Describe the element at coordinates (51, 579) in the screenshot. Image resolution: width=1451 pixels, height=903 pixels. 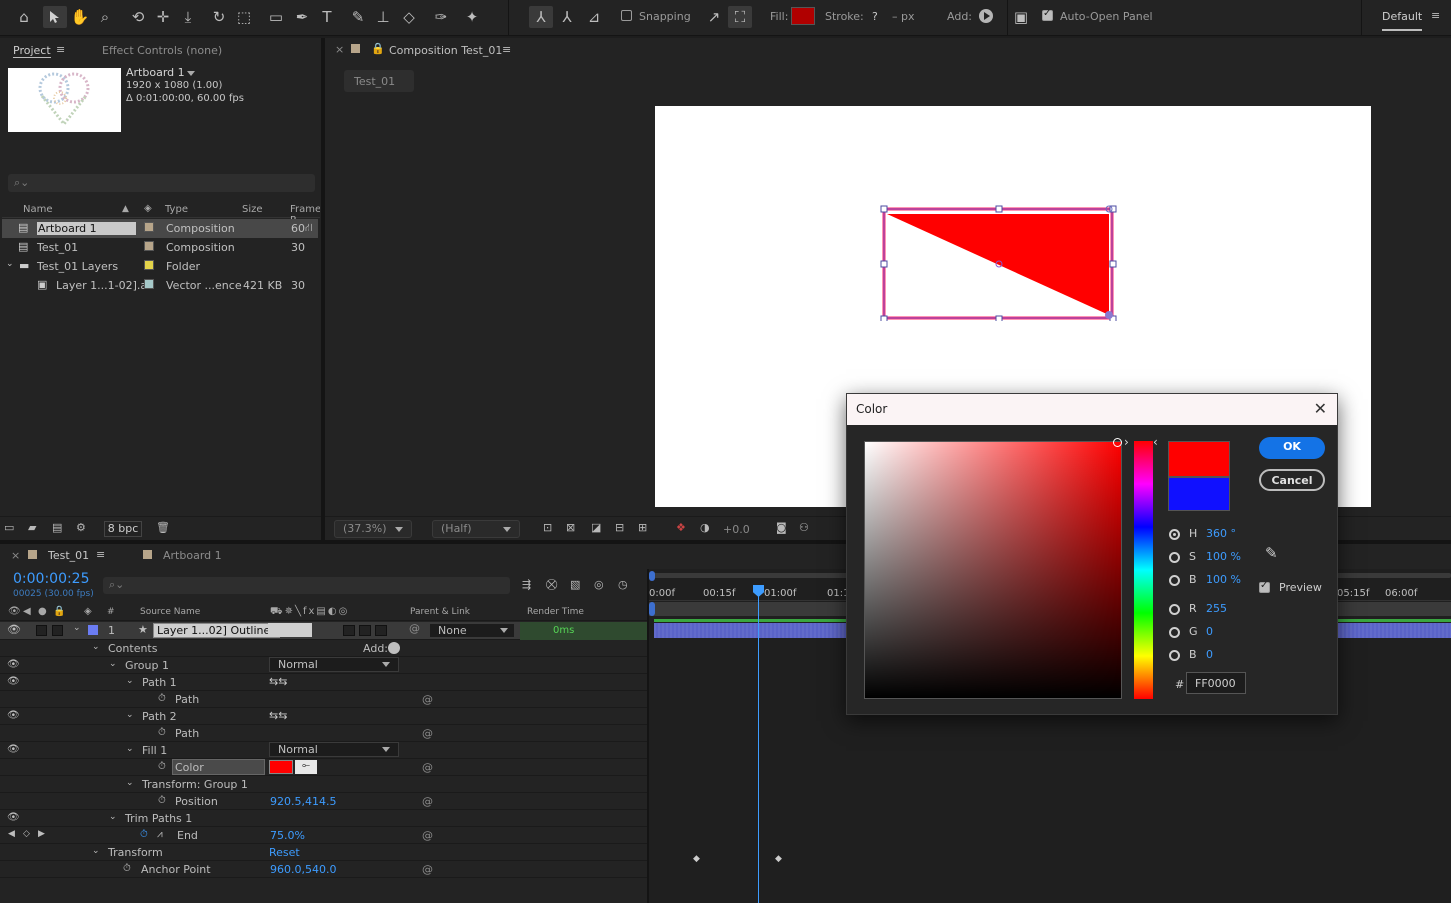
I see `current-timecode: 0:00:00:25` at that location.